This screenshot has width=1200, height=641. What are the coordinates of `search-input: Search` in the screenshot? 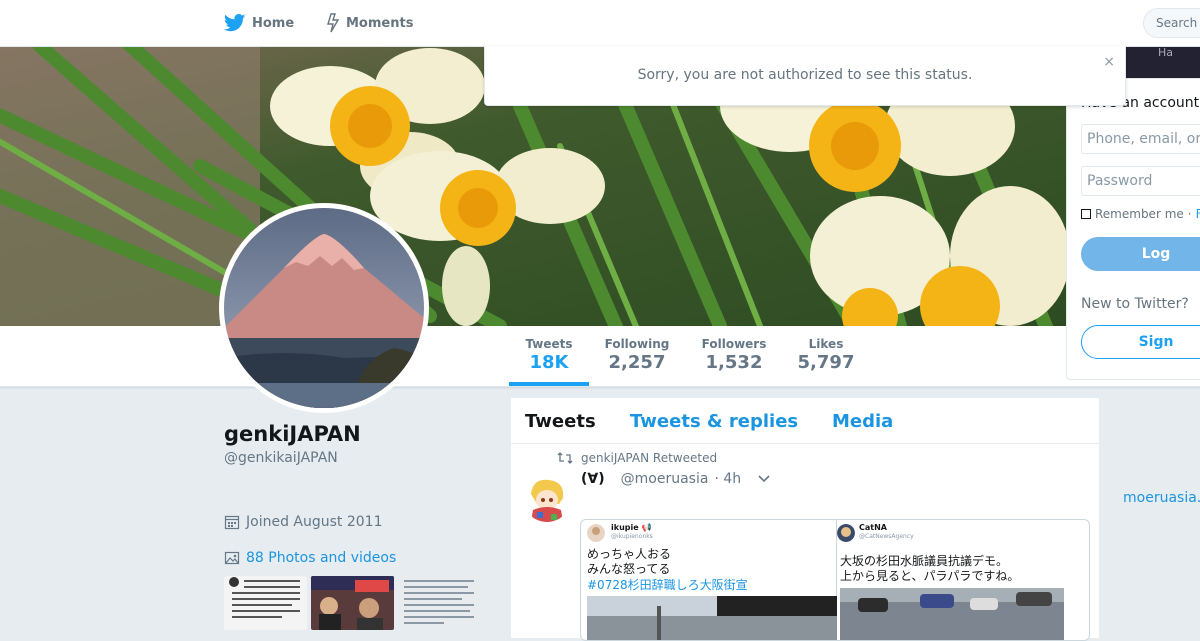 It's located at (1171, 23).